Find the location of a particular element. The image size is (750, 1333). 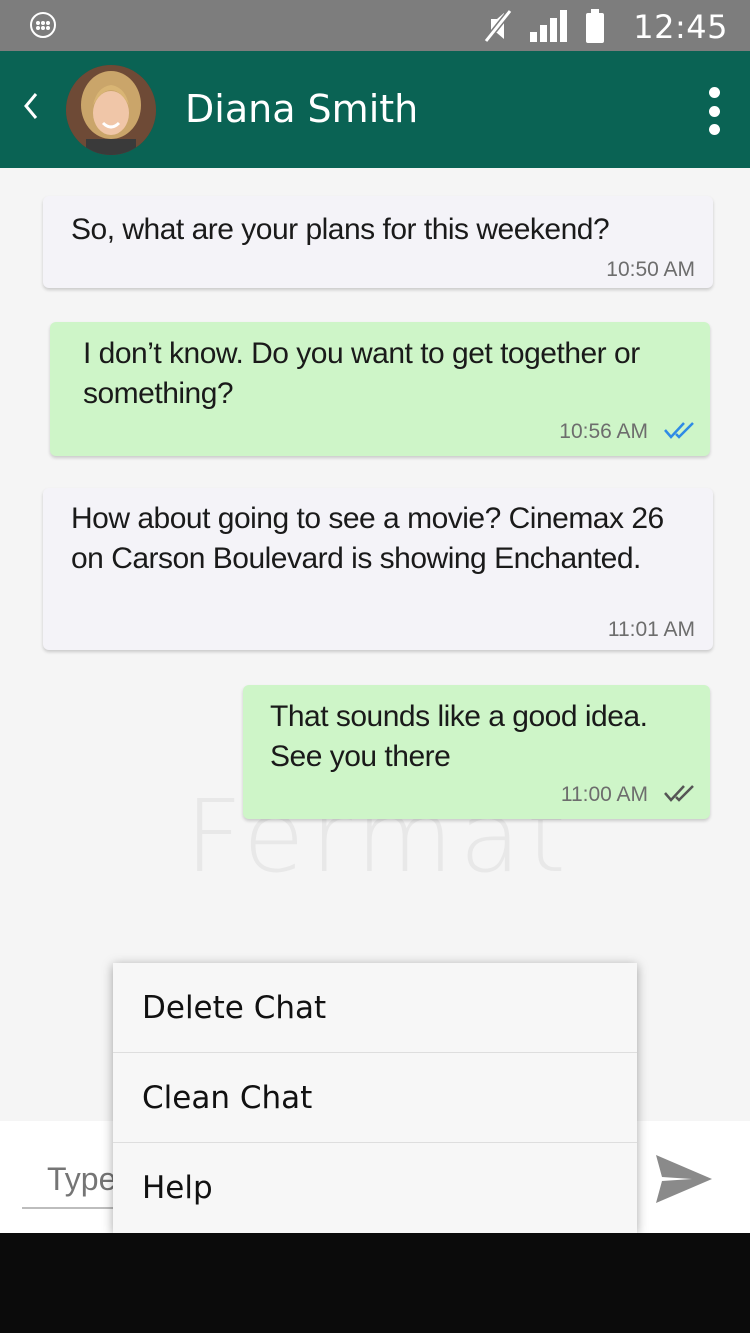

contact-name: Diana Smith is located at coordinates (301, 109).